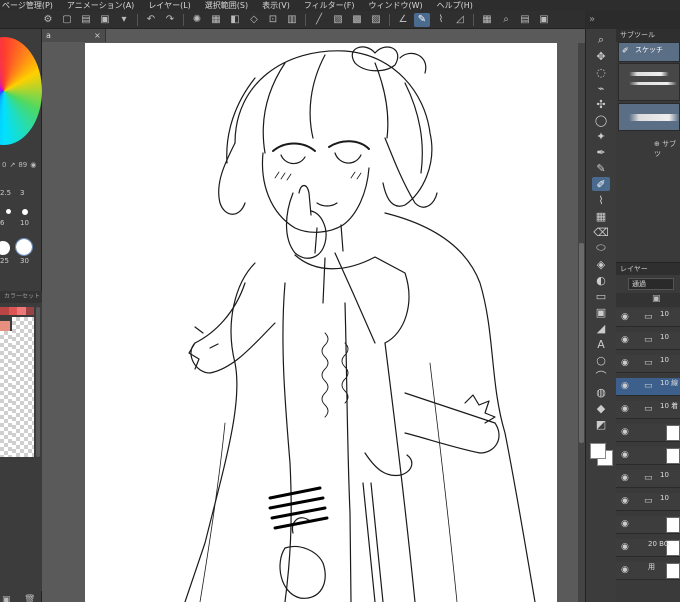  I want to click on brush-size-label: 3, so click(22, 193).